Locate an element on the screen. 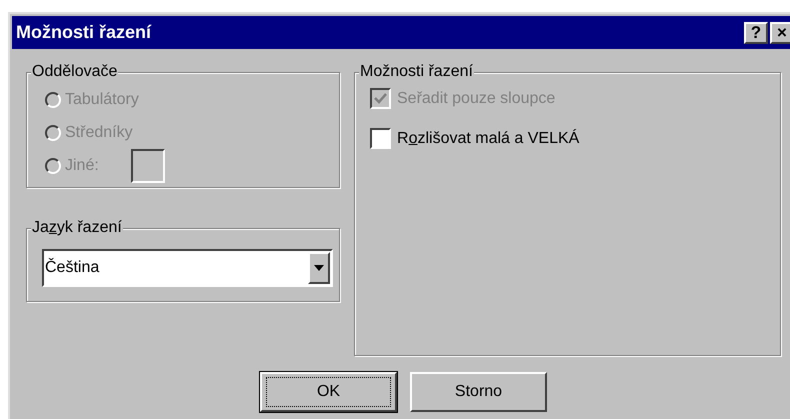 The image size is (790, 419). help-button: ? is located at coordinates (756, 33).